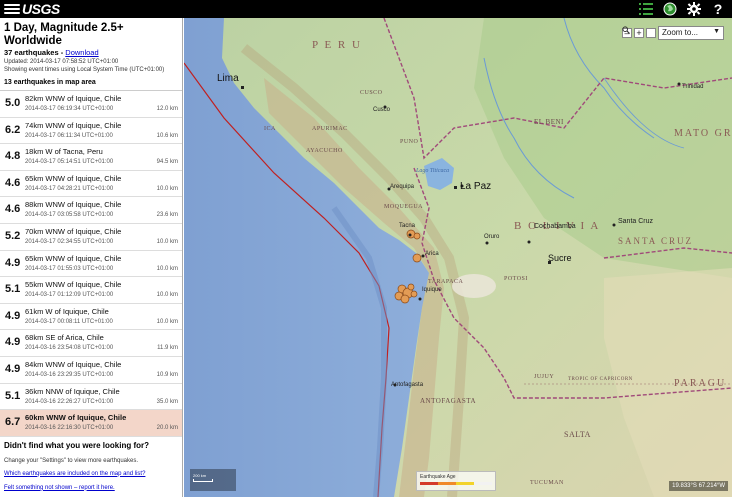 The image size is (732, 497). I want to click on event-time: 2014-03-16 23:29:35 UTC+01:00, so click(69, 374).